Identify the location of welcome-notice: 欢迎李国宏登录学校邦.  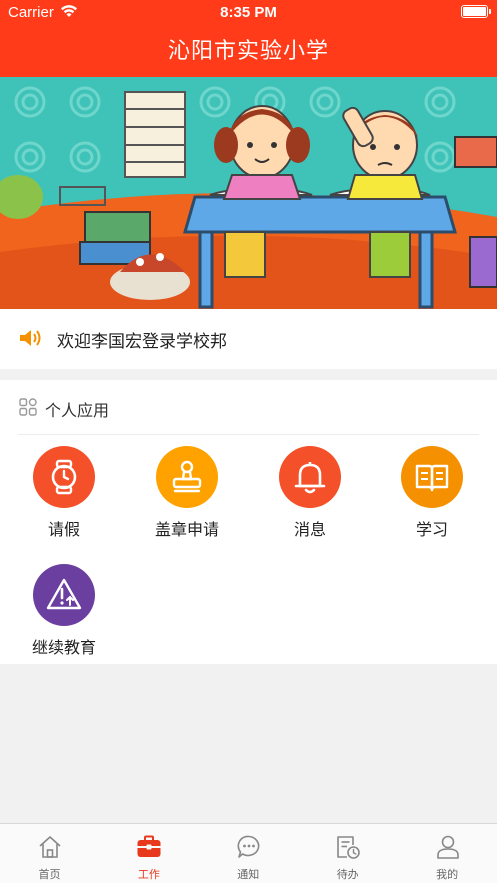
(248, 339).